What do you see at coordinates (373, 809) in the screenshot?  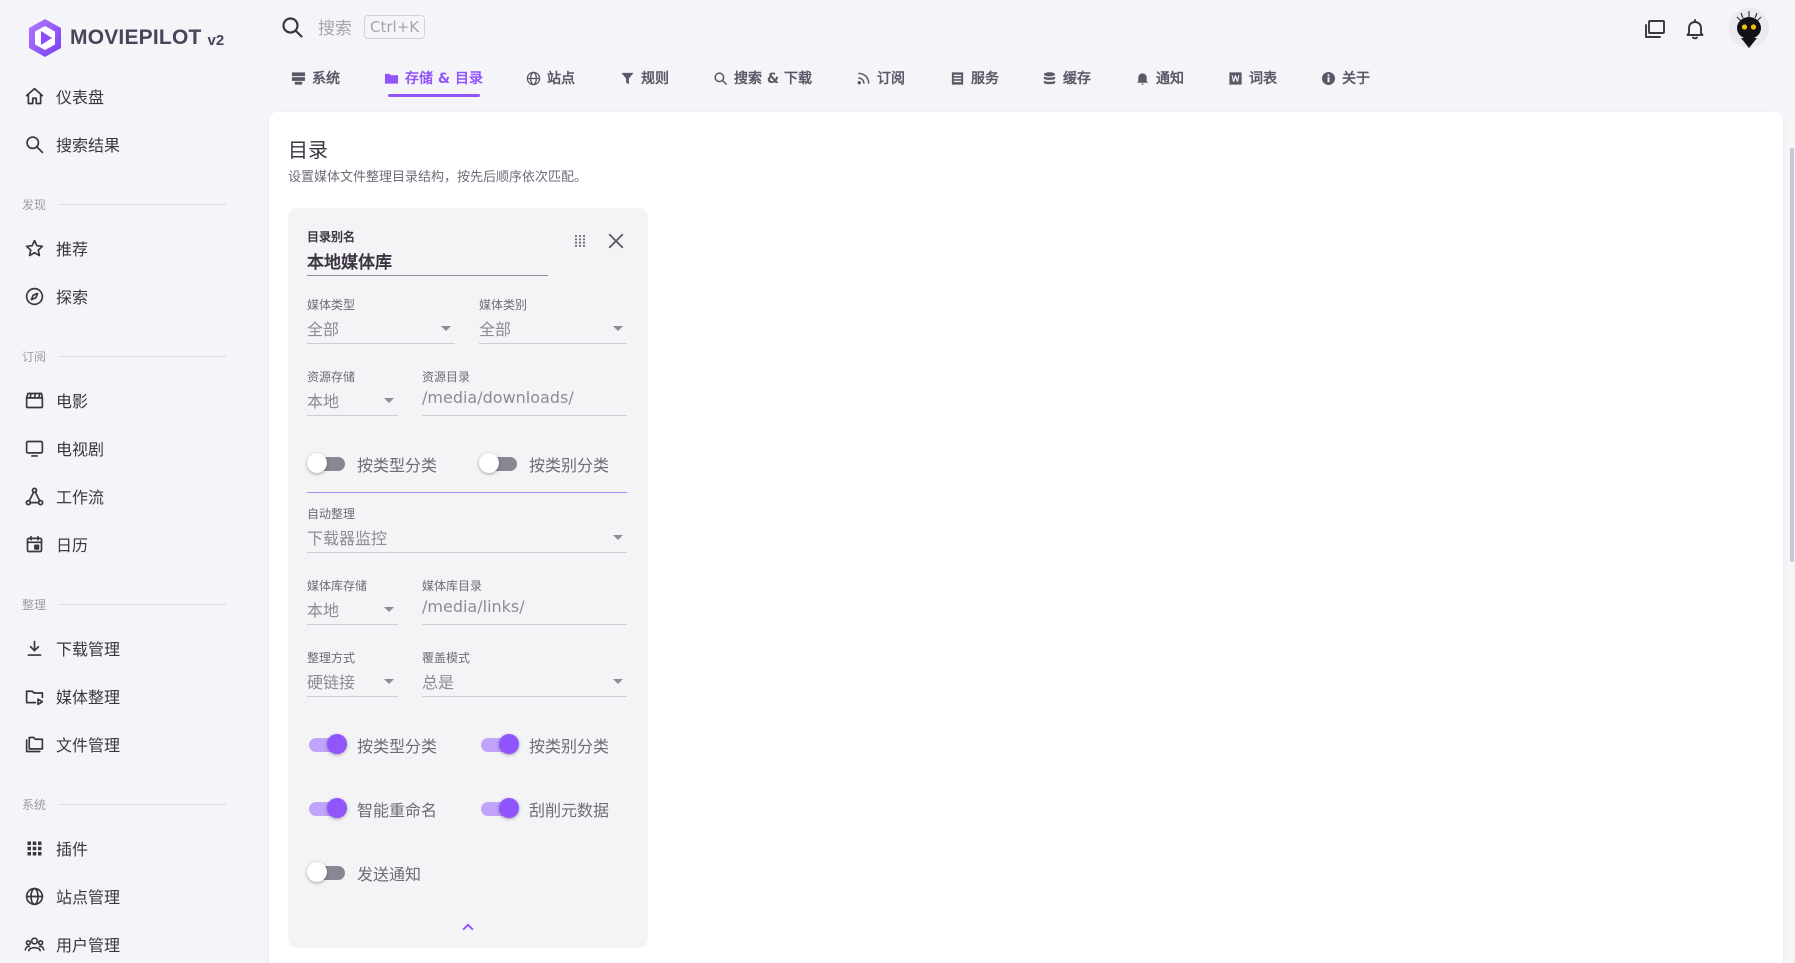 I see `smart-rename-switch: 智能重命名` at bounding box center [373, 809].